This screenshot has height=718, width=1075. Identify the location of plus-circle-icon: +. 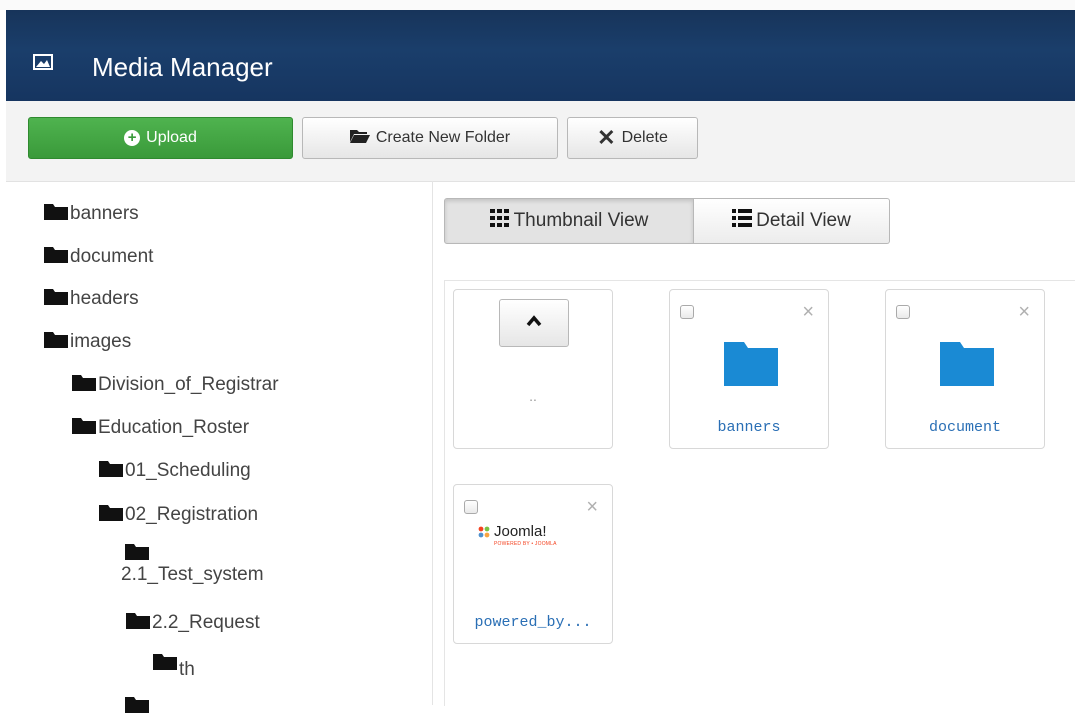
(132, 138).